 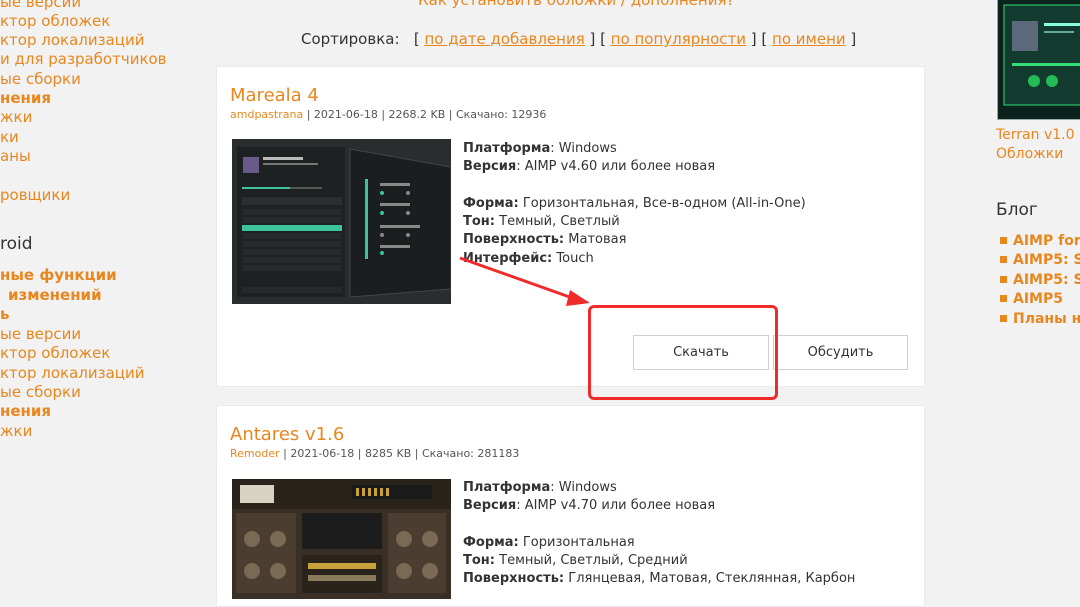 What do you see at coordinates (683, 352) in the screenshot?
I see `annotation-highlight-box` at bounding box center [683, 352].